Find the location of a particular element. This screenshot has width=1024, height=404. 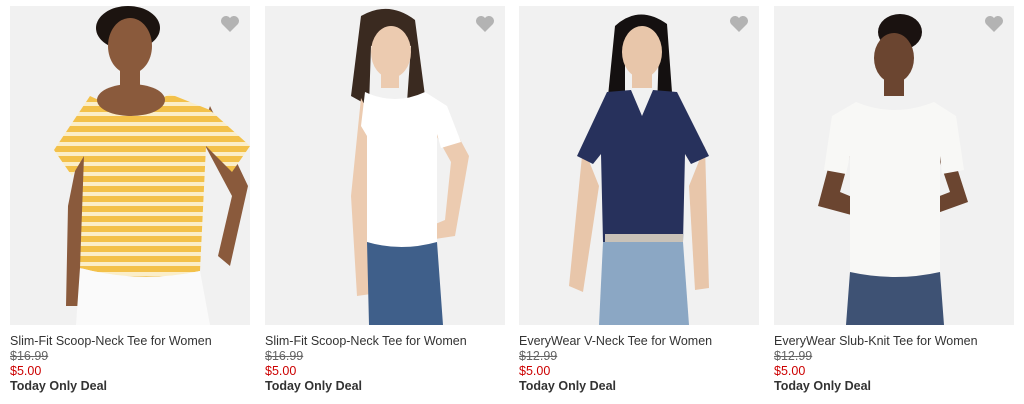

product-name: EveryWear Slub-Knit Tee for Women is located at coordinates (894, 341).